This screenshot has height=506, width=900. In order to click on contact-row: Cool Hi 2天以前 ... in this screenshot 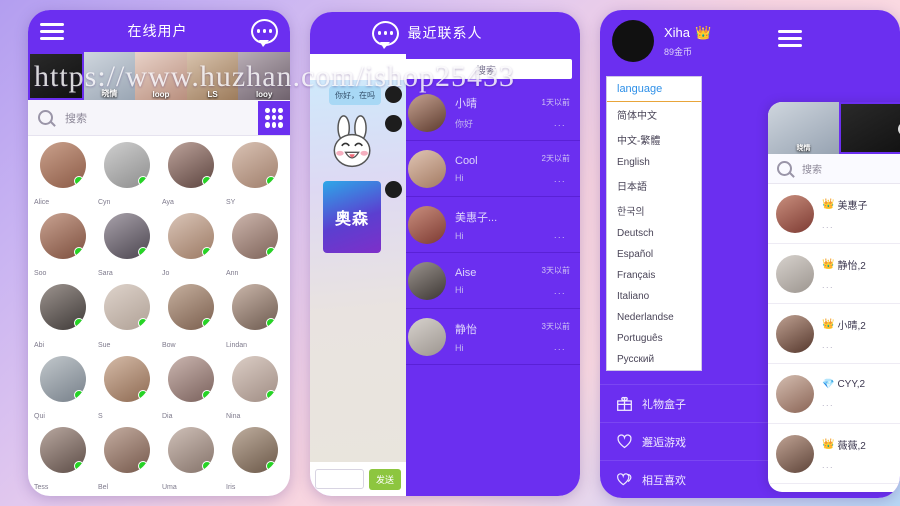, I will do `click(490, 169)`.